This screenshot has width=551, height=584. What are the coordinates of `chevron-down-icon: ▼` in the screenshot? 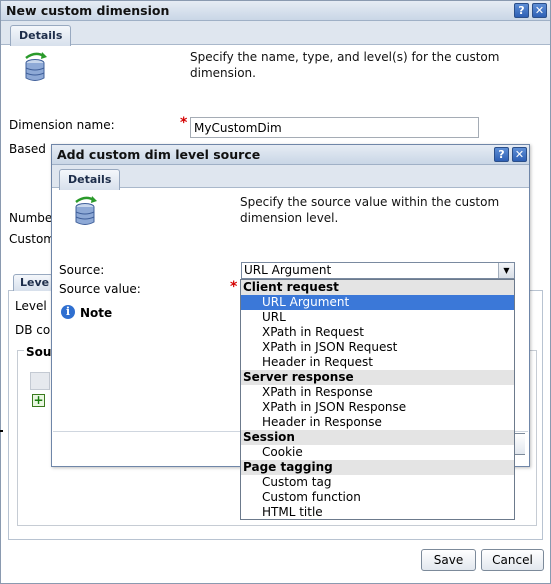 It's located at (506, 270).